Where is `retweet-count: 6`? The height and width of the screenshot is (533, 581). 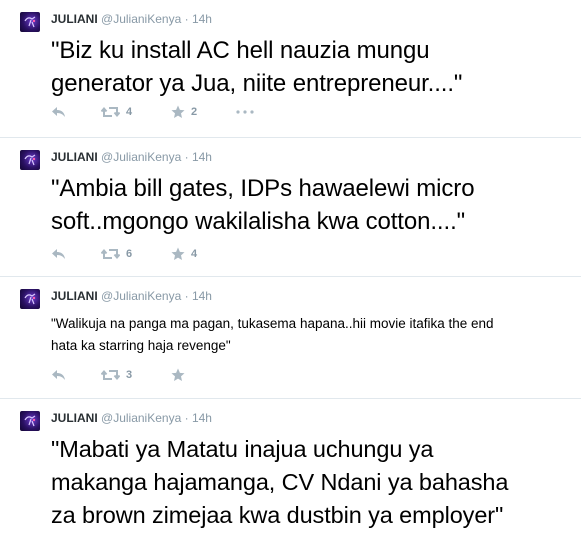
retweet-count: 6 is located at coordinates (129, 254).